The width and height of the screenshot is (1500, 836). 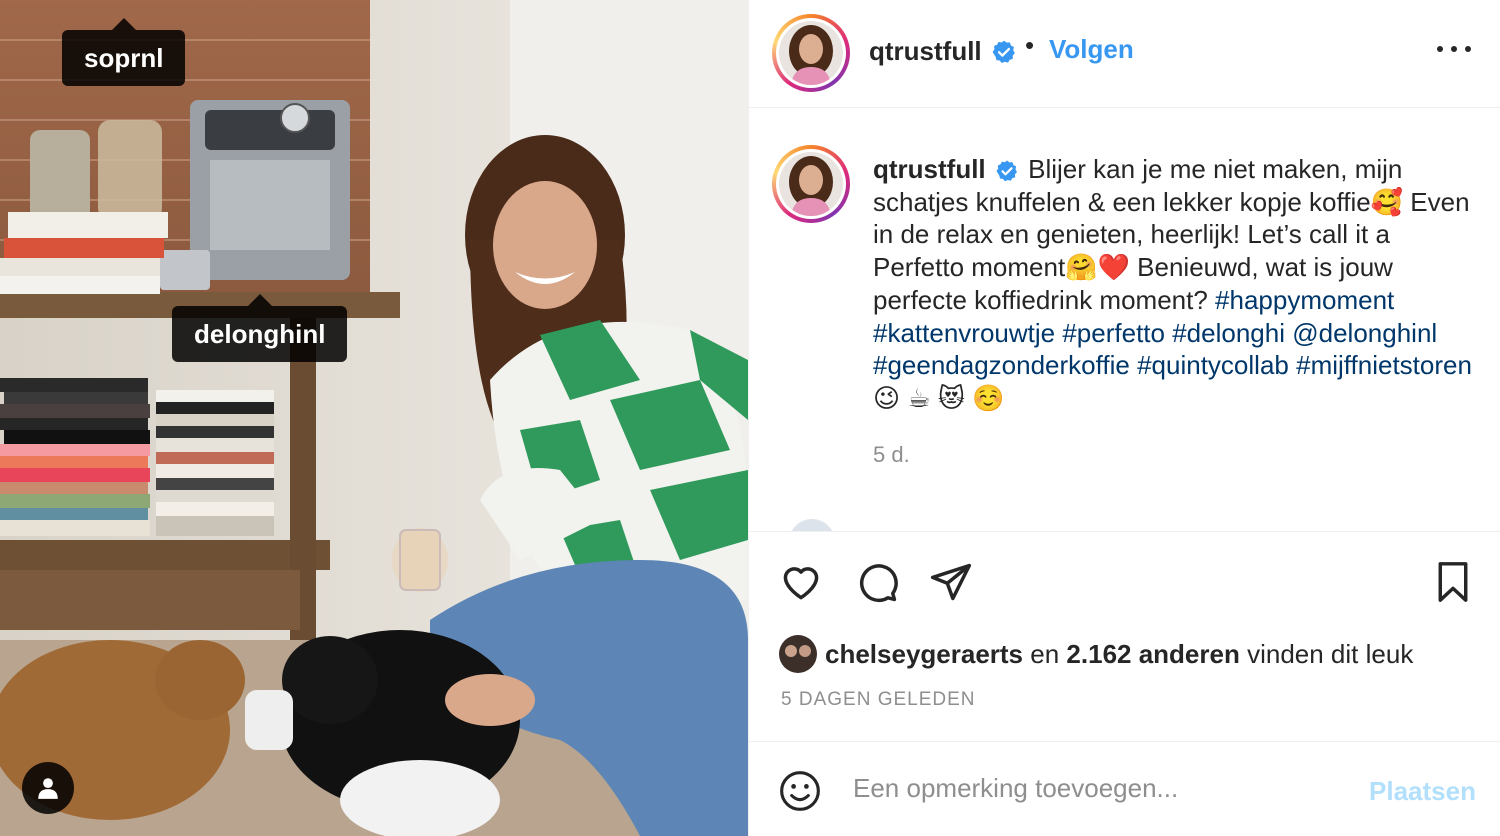 I want to click on share-icon, so click(x=951, y=582).